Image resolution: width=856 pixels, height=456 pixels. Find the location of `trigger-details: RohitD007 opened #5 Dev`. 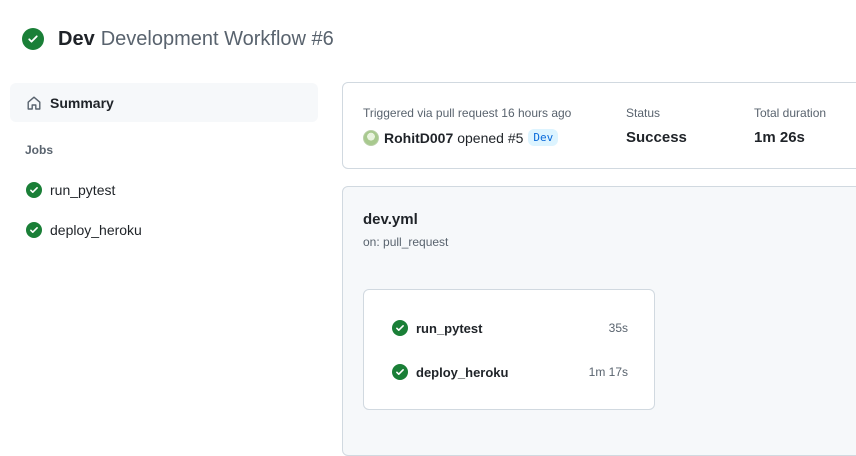

trigger-details: RohitD007 opened #5 Dev is located at coordinates (461, 137).